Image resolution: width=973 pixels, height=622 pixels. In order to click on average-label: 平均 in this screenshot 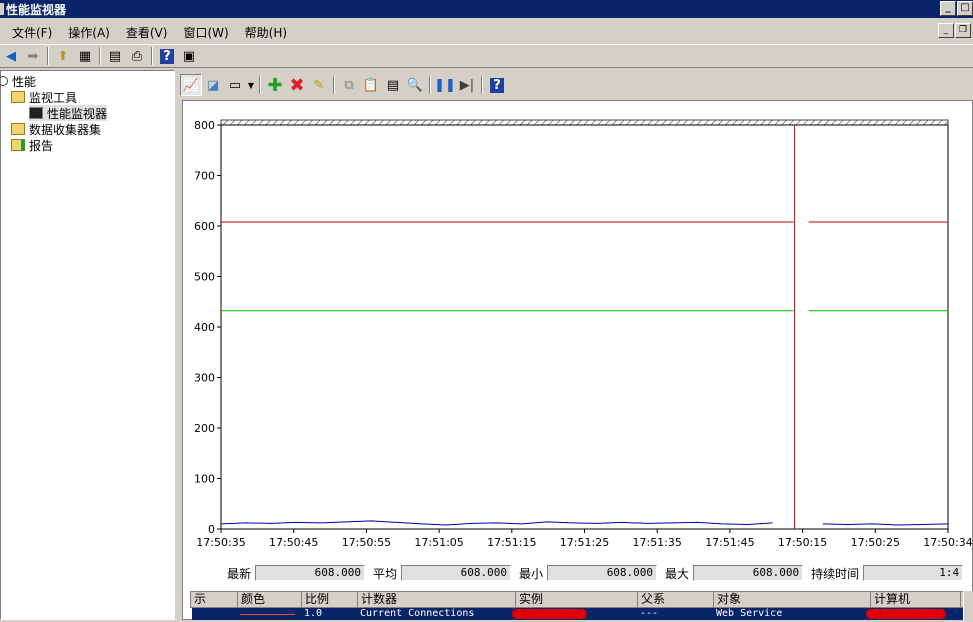, I will do `click(385, 573)`.